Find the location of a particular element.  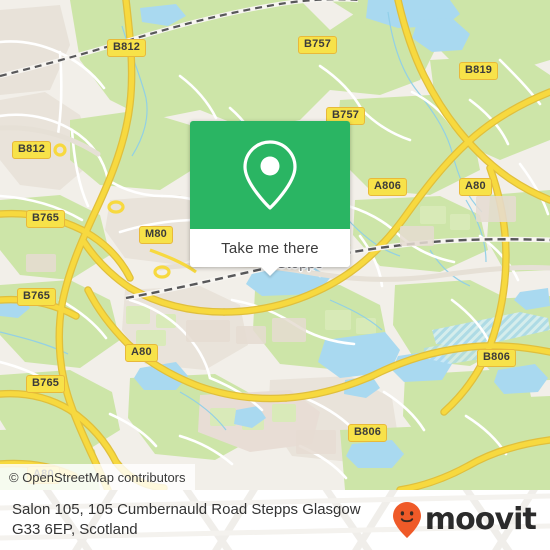

popup-tail-pointer is located at coordinates (270, 271).